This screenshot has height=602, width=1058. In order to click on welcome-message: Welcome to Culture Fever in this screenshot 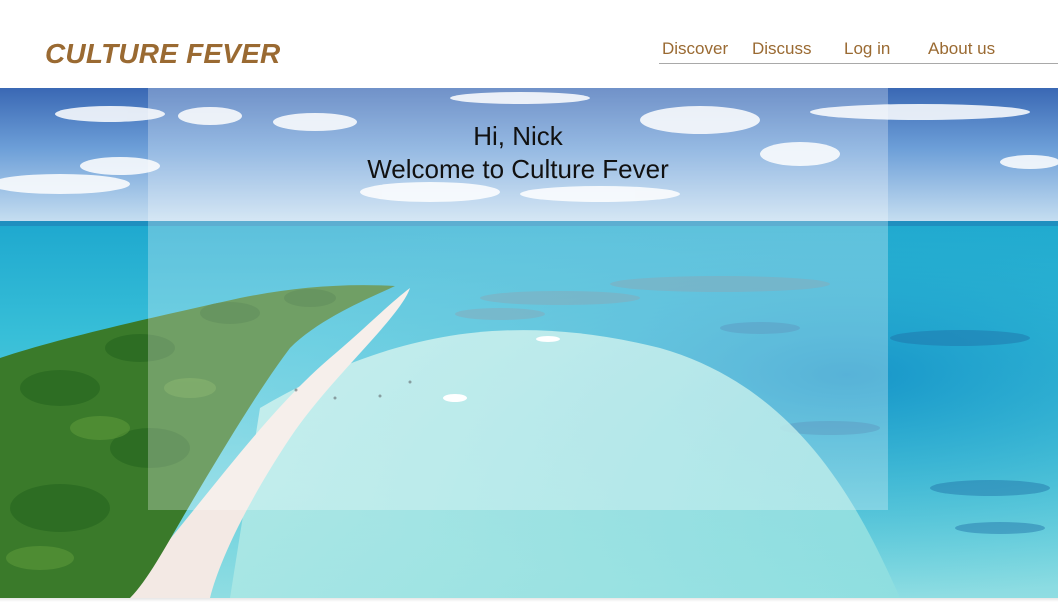, I will do `click(518, 169)`.